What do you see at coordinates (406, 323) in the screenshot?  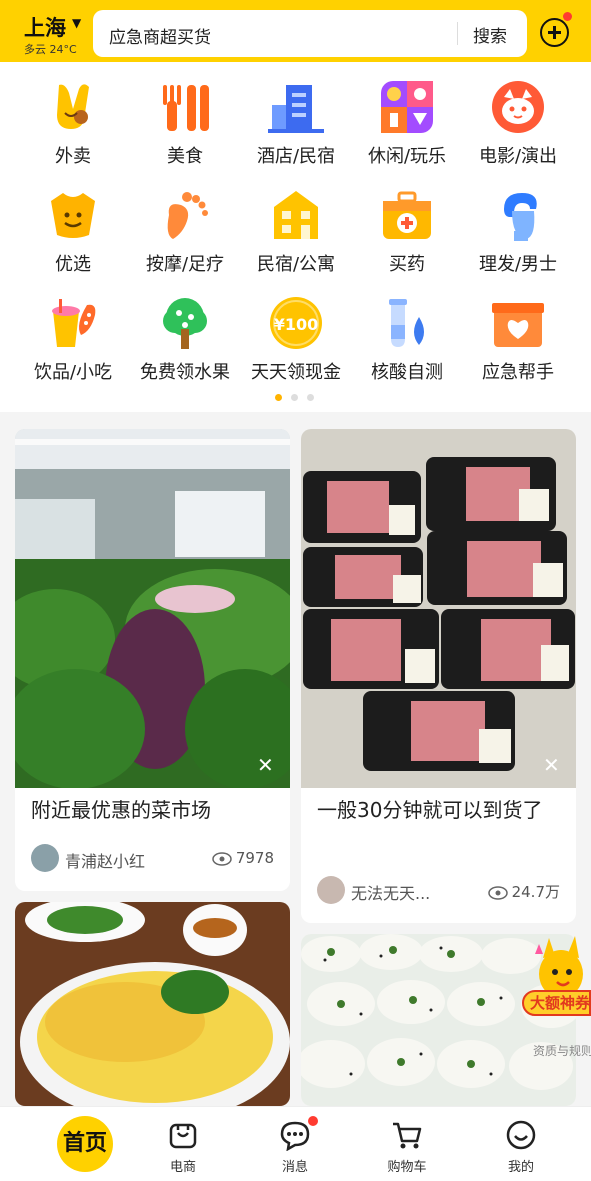 I see `test-tube-icon` at bounding box center [406, 323].